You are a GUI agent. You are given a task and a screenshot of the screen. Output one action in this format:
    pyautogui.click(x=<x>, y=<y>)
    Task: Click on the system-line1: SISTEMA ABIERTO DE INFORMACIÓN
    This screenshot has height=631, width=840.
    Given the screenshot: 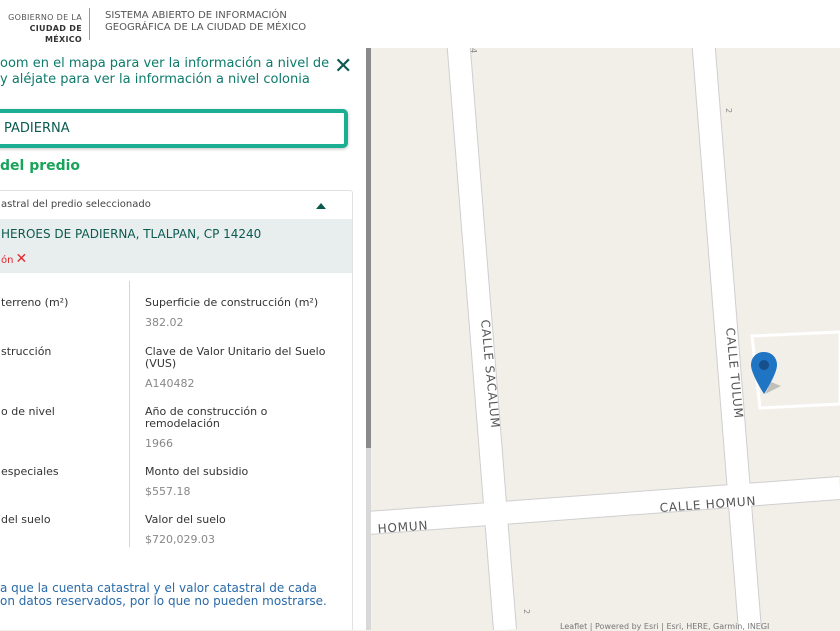 What is the action you would take?
    pyautogui.click(x=196, y=15)
    